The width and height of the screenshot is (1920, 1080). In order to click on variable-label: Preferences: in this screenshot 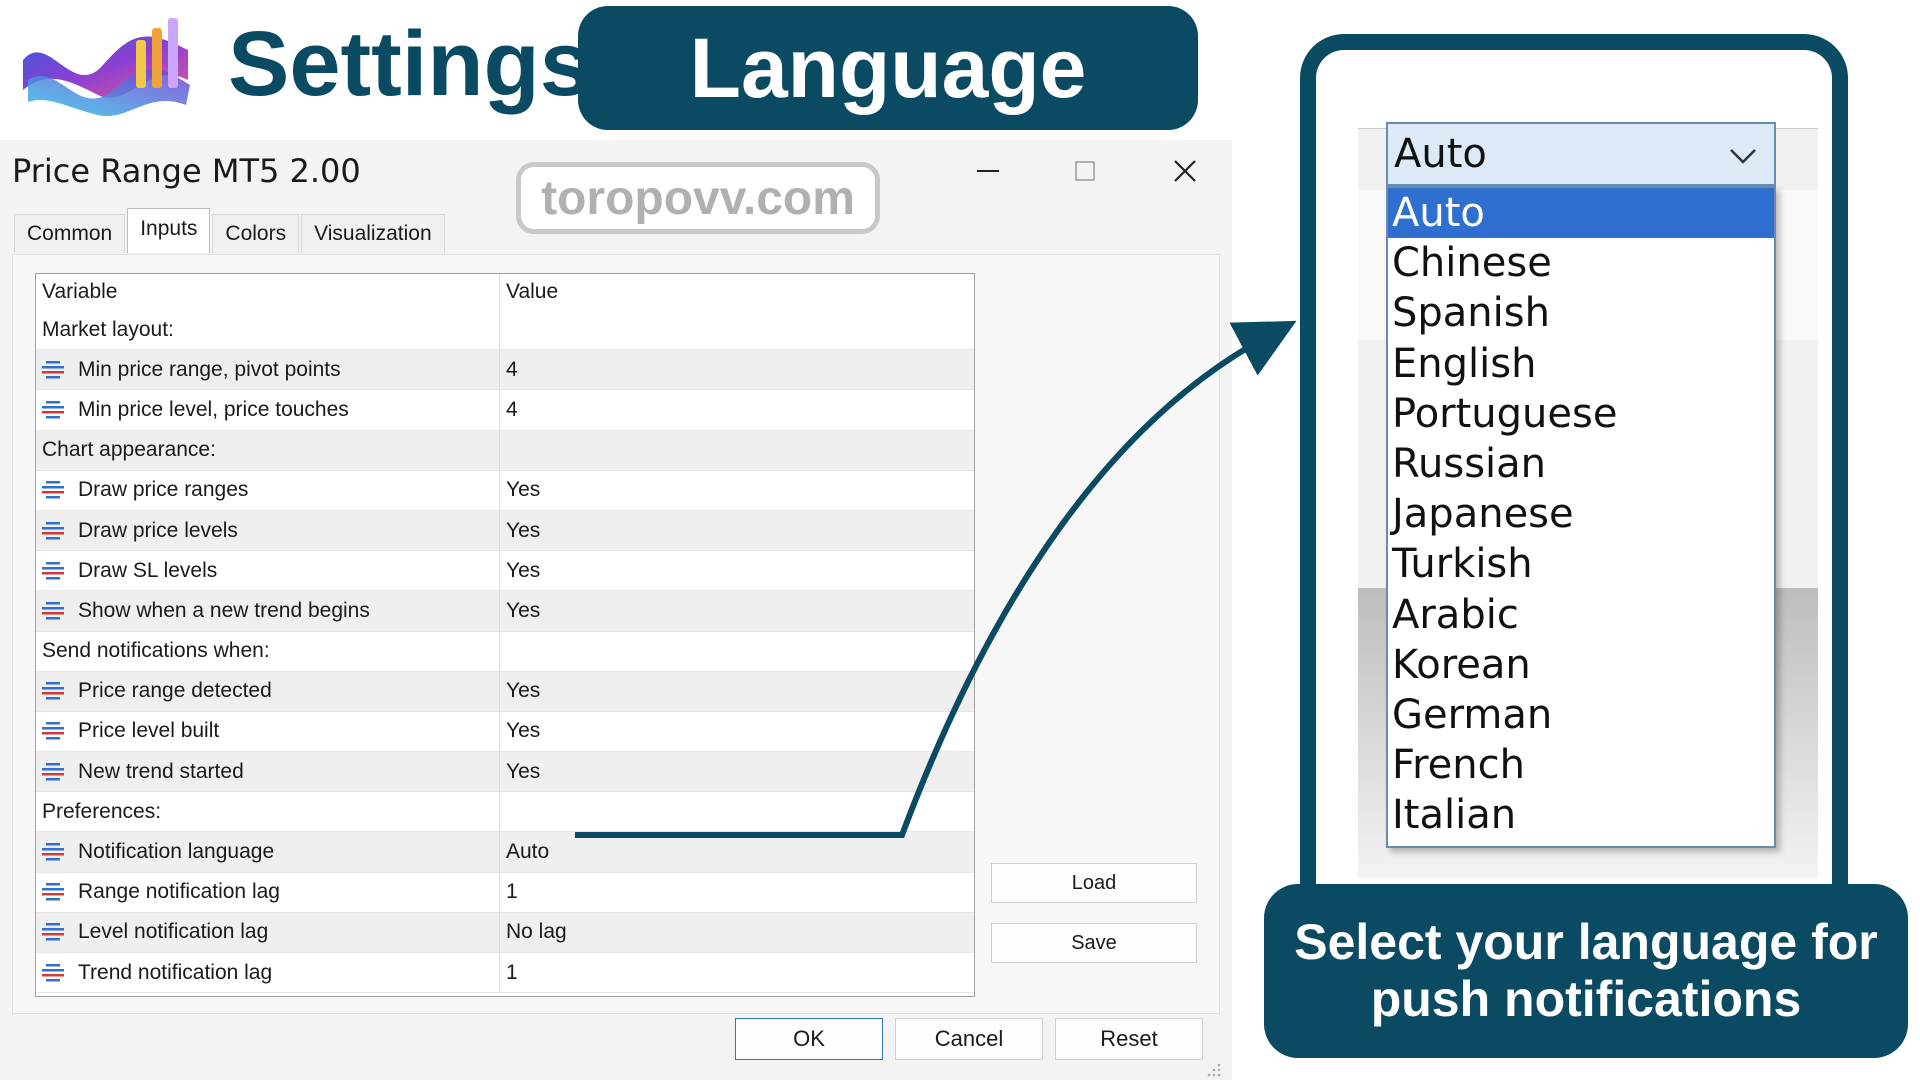, I will do `click(102, 811)`.